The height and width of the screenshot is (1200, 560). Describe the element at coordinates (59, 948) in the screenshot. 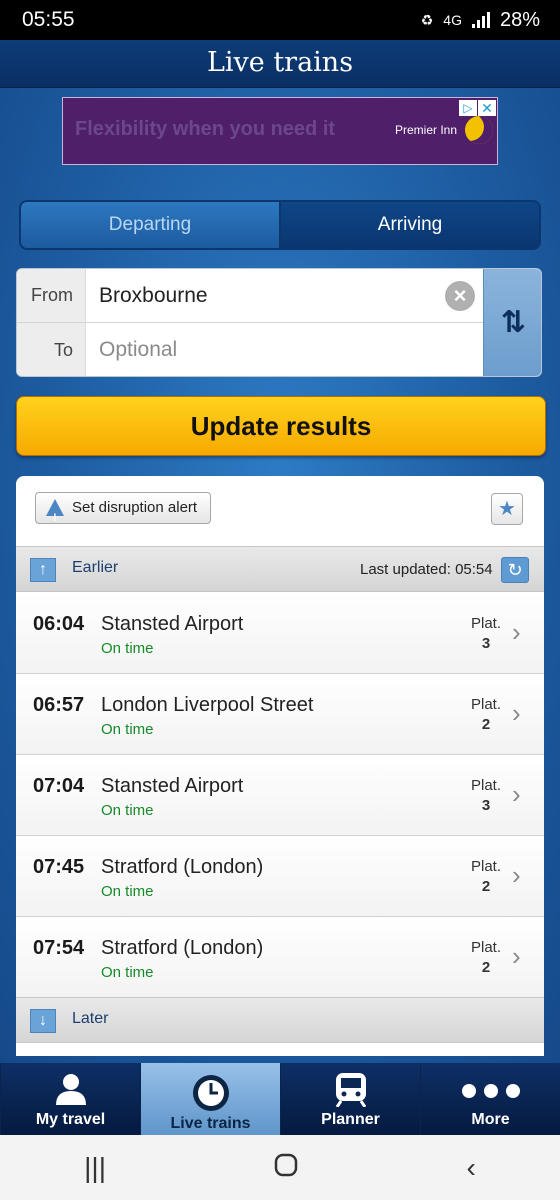

I see `departure-time: 07:54` at that location.